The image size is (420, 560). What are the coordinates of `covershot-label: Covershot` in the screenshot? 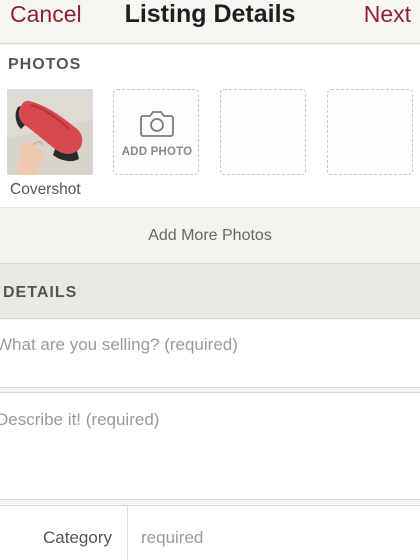 It's located at (45, 189).